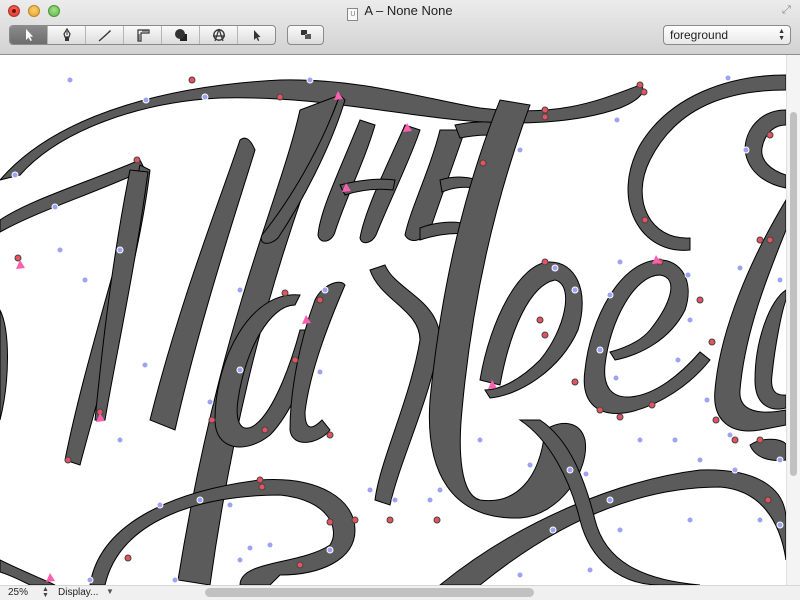 The width and height of the screenshot is (800, 600). Describe the element at coordinates (29, 35) in the screenshot. I see `select-tool-button` at that location.